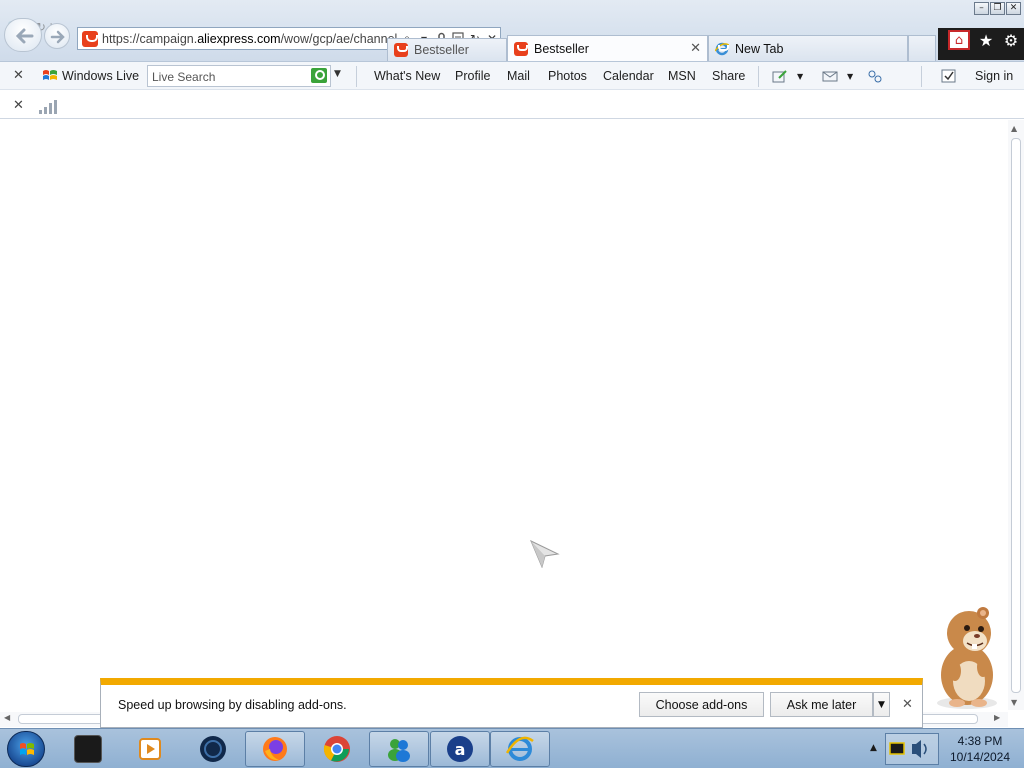  I want to click on firefox-icon, so click(275, 749).